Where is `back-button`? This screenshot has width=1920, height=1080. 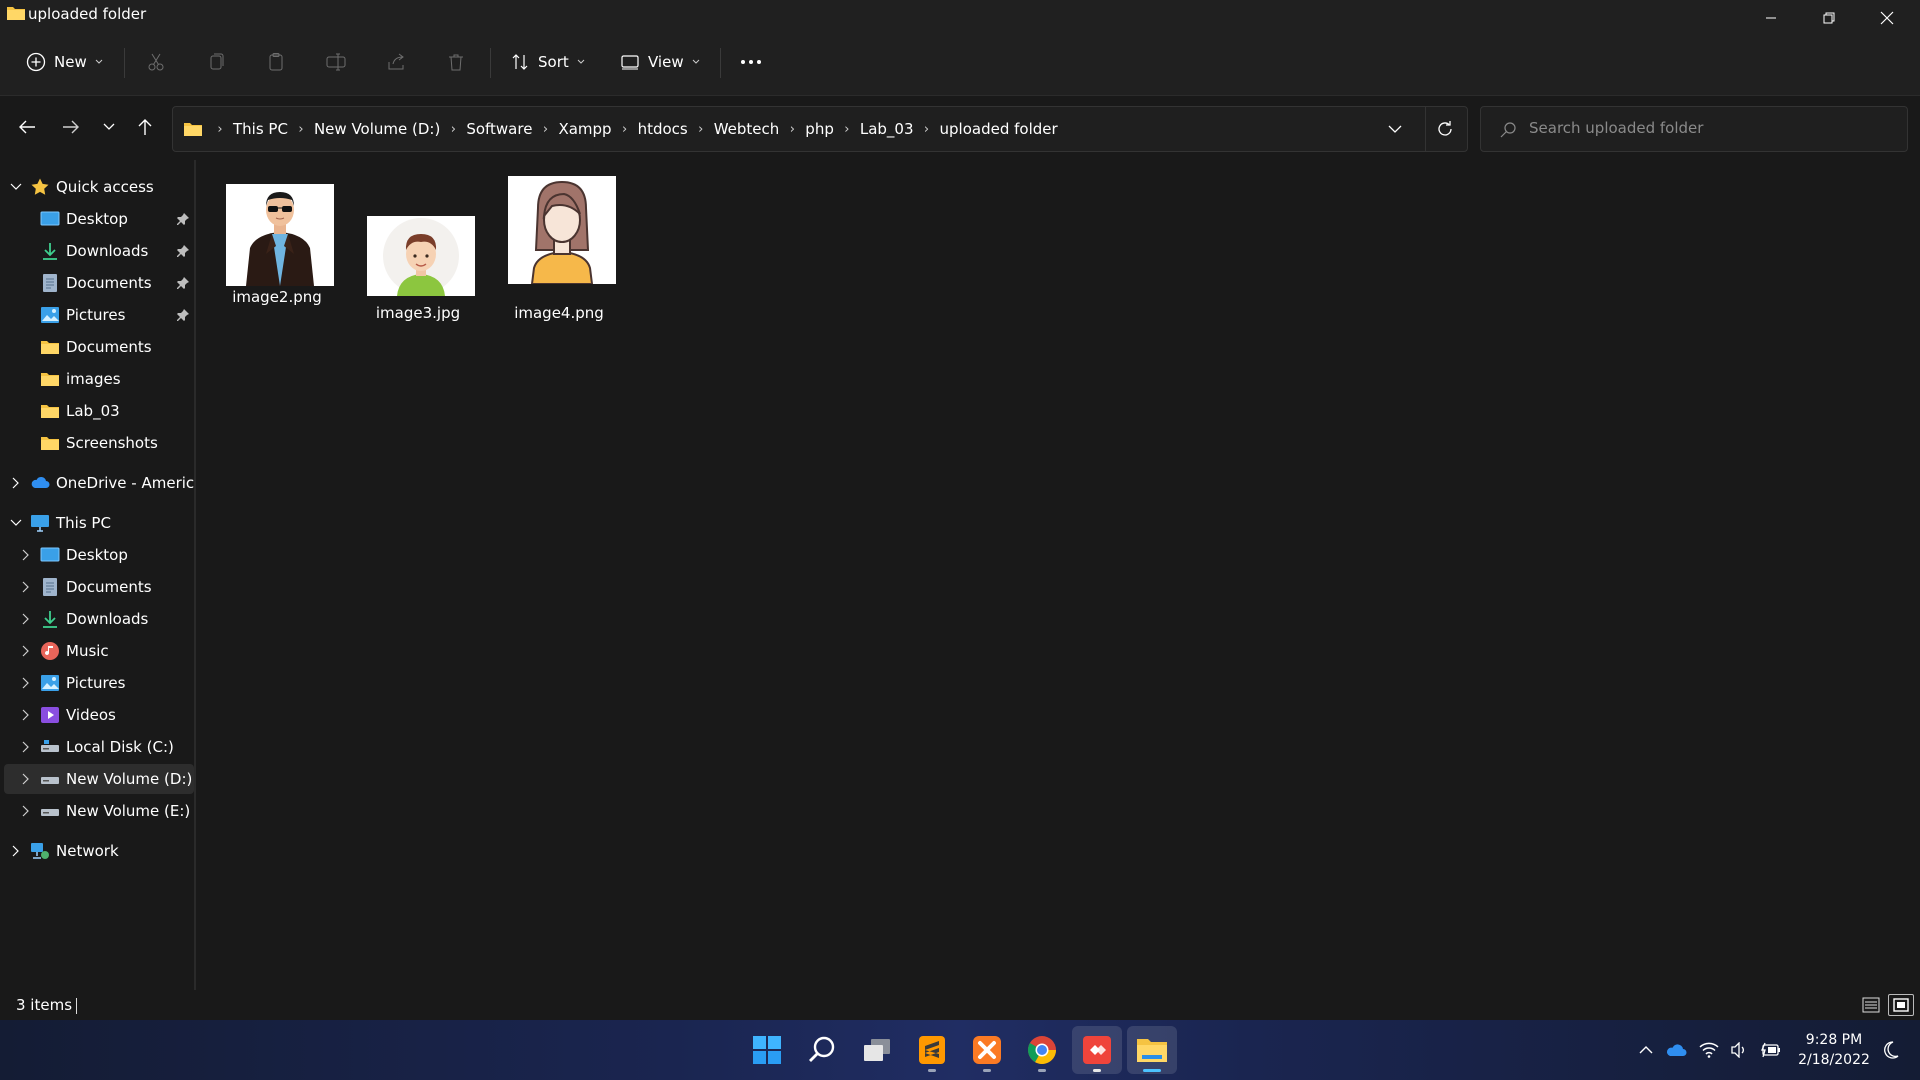 back-button is located at coordinates (27, 127).